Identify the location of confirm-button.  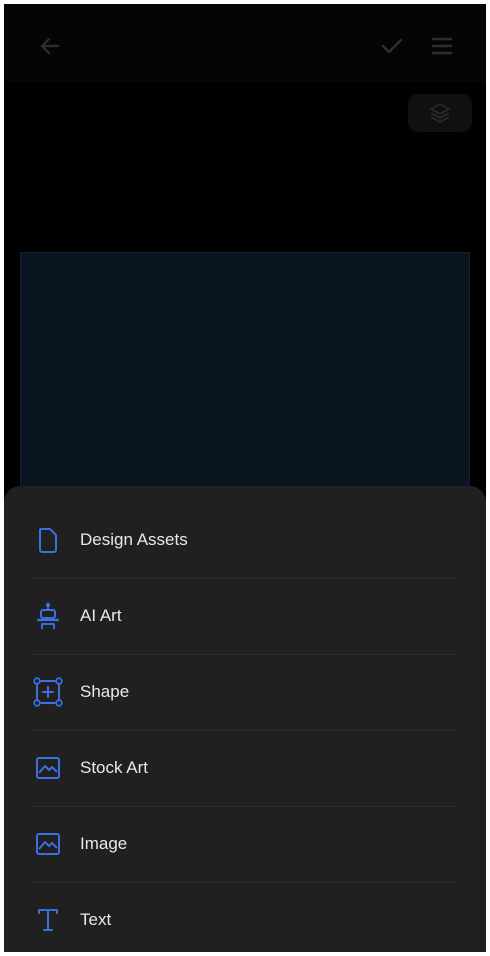
(392, 46).